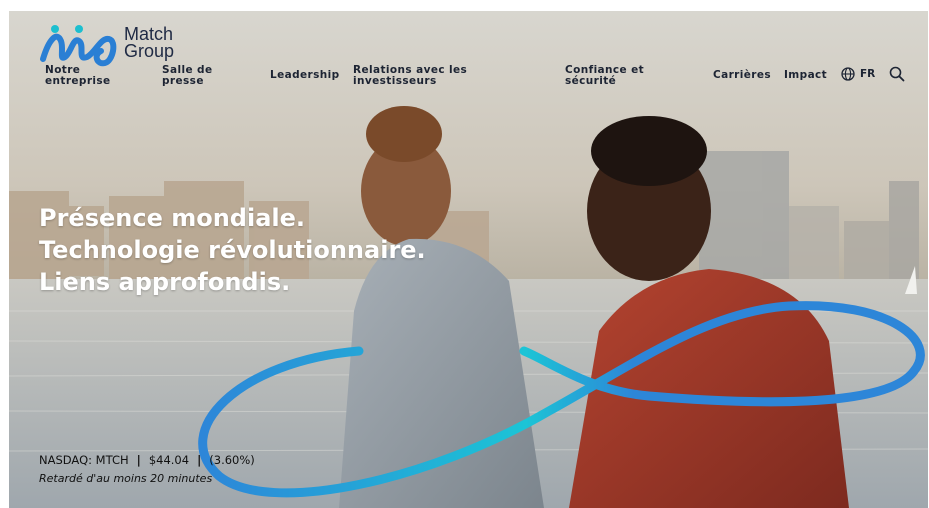  I want to click on nav-label-line2: investisseurs, so click(395, 81).